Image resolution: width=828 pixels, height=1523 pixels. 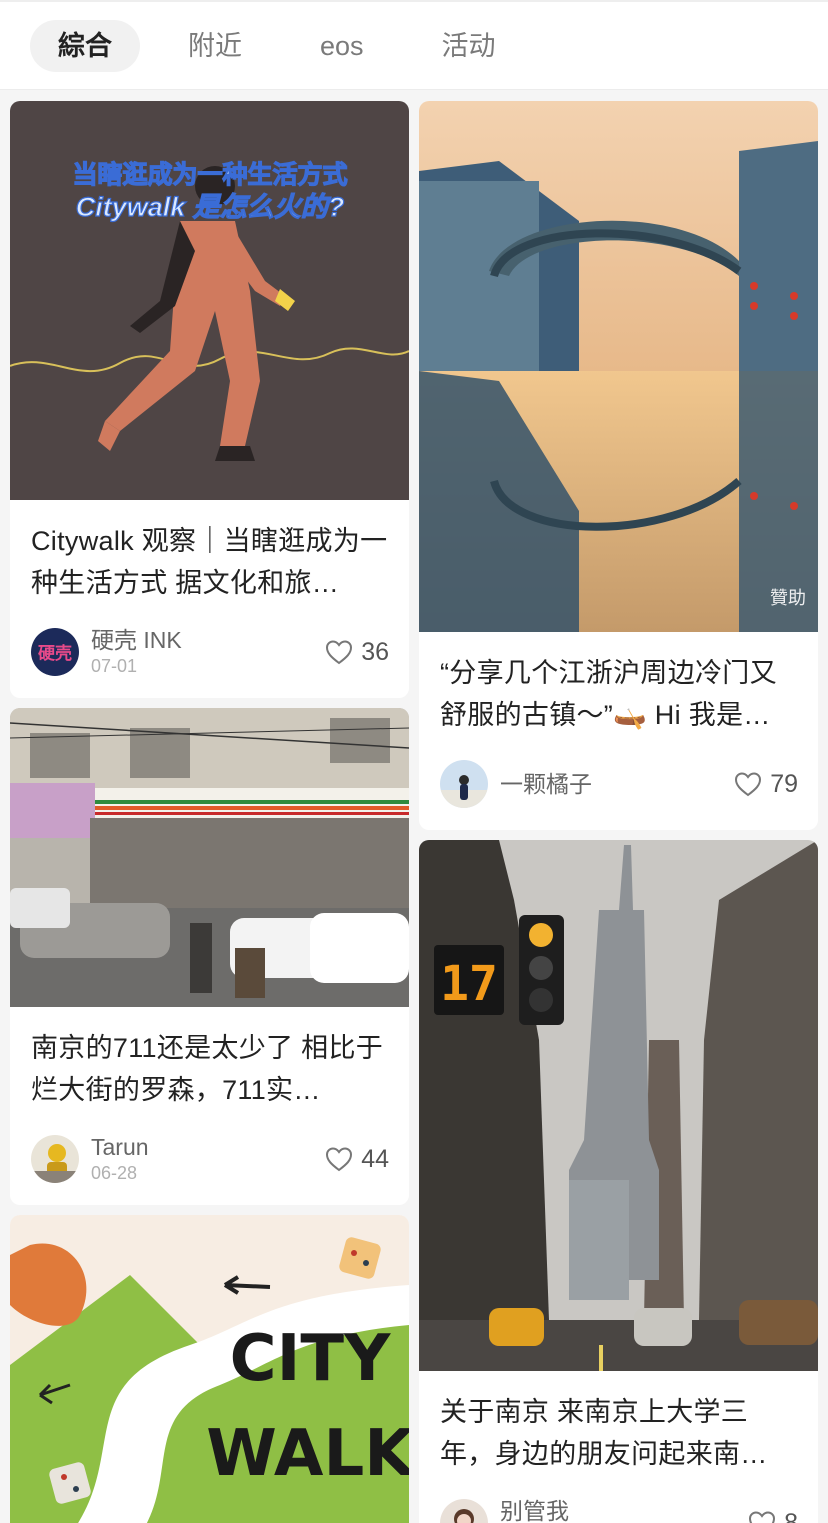 I want to click on tab-nearby: 附近, so click(x=215, y=46).